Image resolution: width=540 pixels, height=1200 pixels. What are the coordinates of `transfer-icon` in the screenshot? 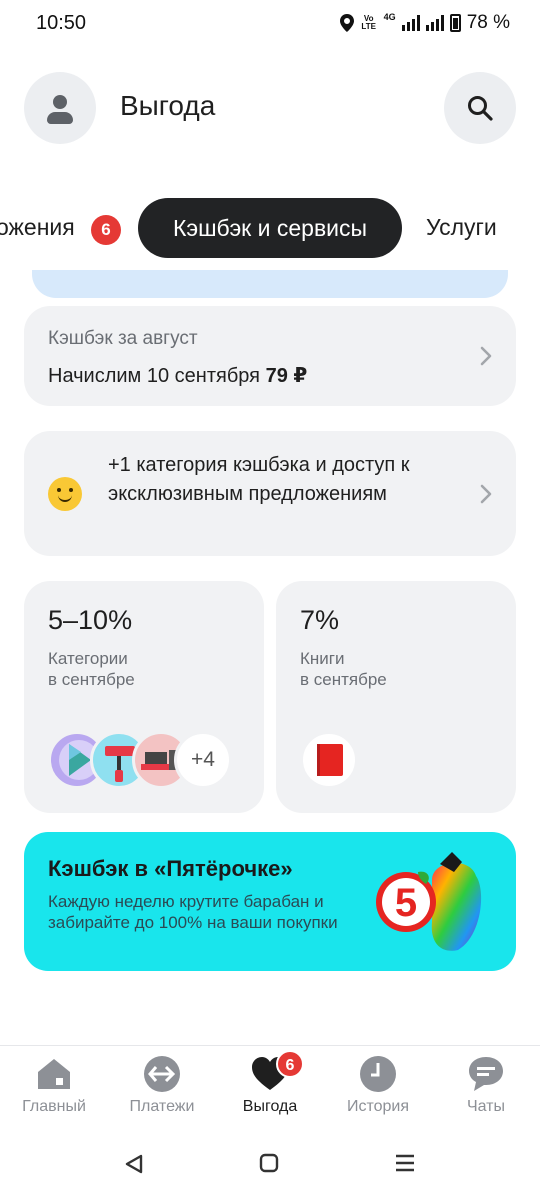 It's located at (162, 1074).